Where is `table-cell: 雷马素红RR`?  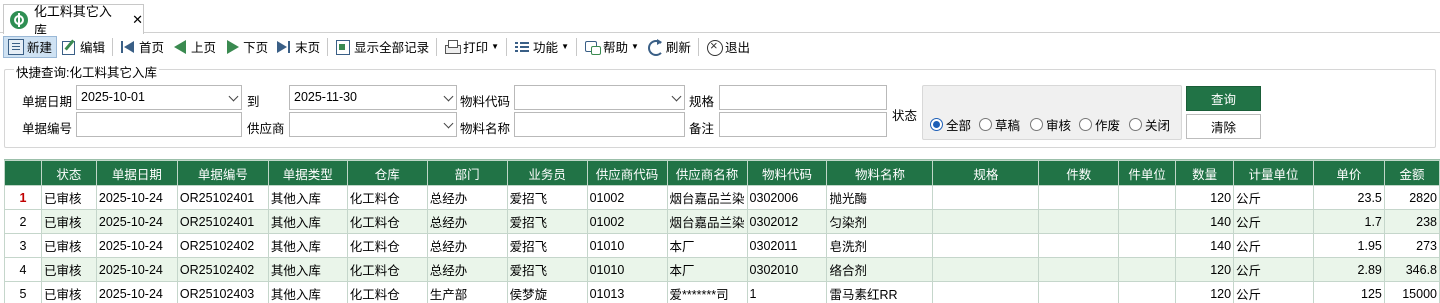 table-cell: 雷马素红RR is located at coordinates (880, 292).